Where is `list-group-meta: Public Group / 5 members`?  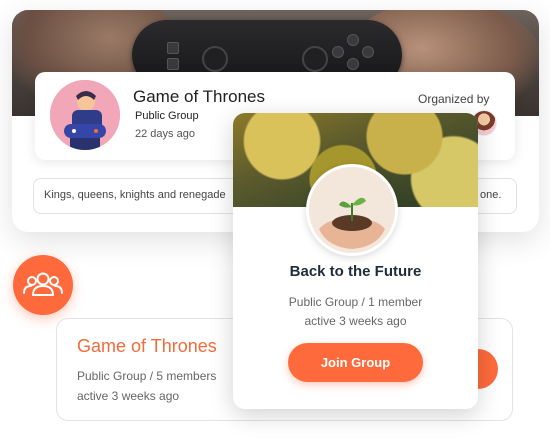
list-group-meta: Public Group / 5 members is located at coordinates (147, 376).